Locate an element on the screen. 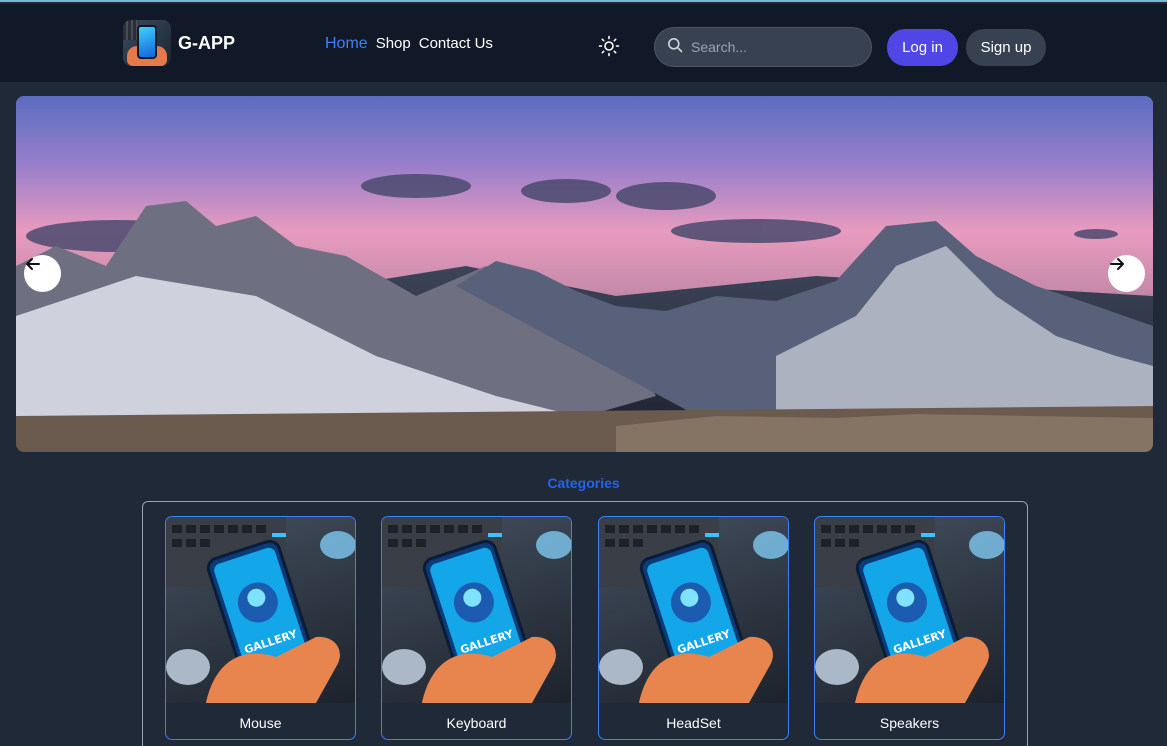 This screenshot has height=746, width=1167. carousel-next-button is located at coordinates (1126, 273).